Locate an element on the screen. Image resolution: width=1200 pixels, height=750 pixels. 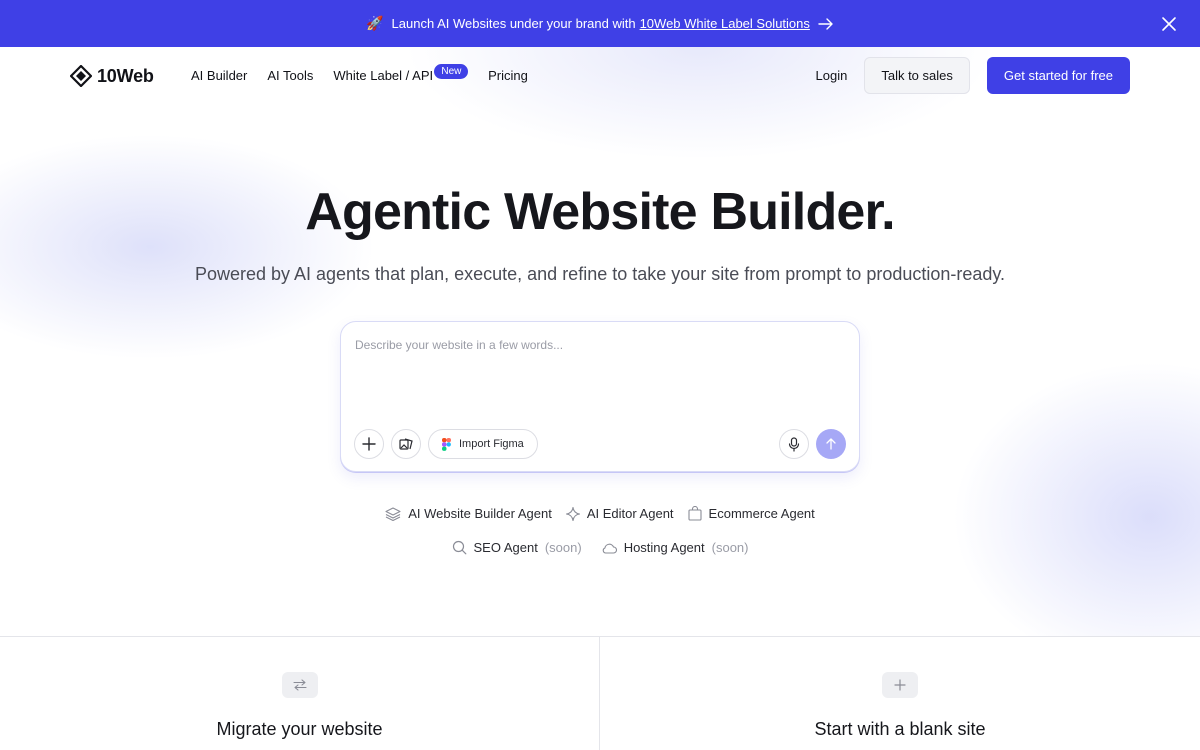
agent-editor-label: AI Editor Agent is located at coordinates (630, 513).